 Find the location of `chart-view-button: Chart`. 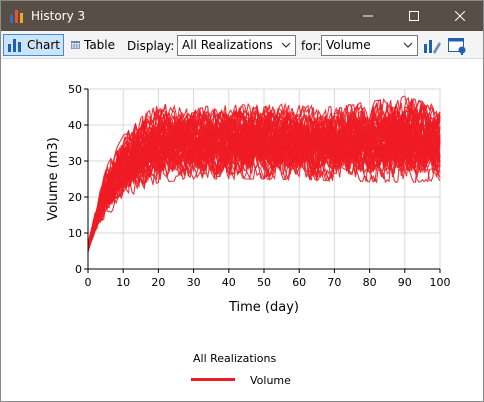

chart-view-button: Chart is located at coordinates (33, 45).